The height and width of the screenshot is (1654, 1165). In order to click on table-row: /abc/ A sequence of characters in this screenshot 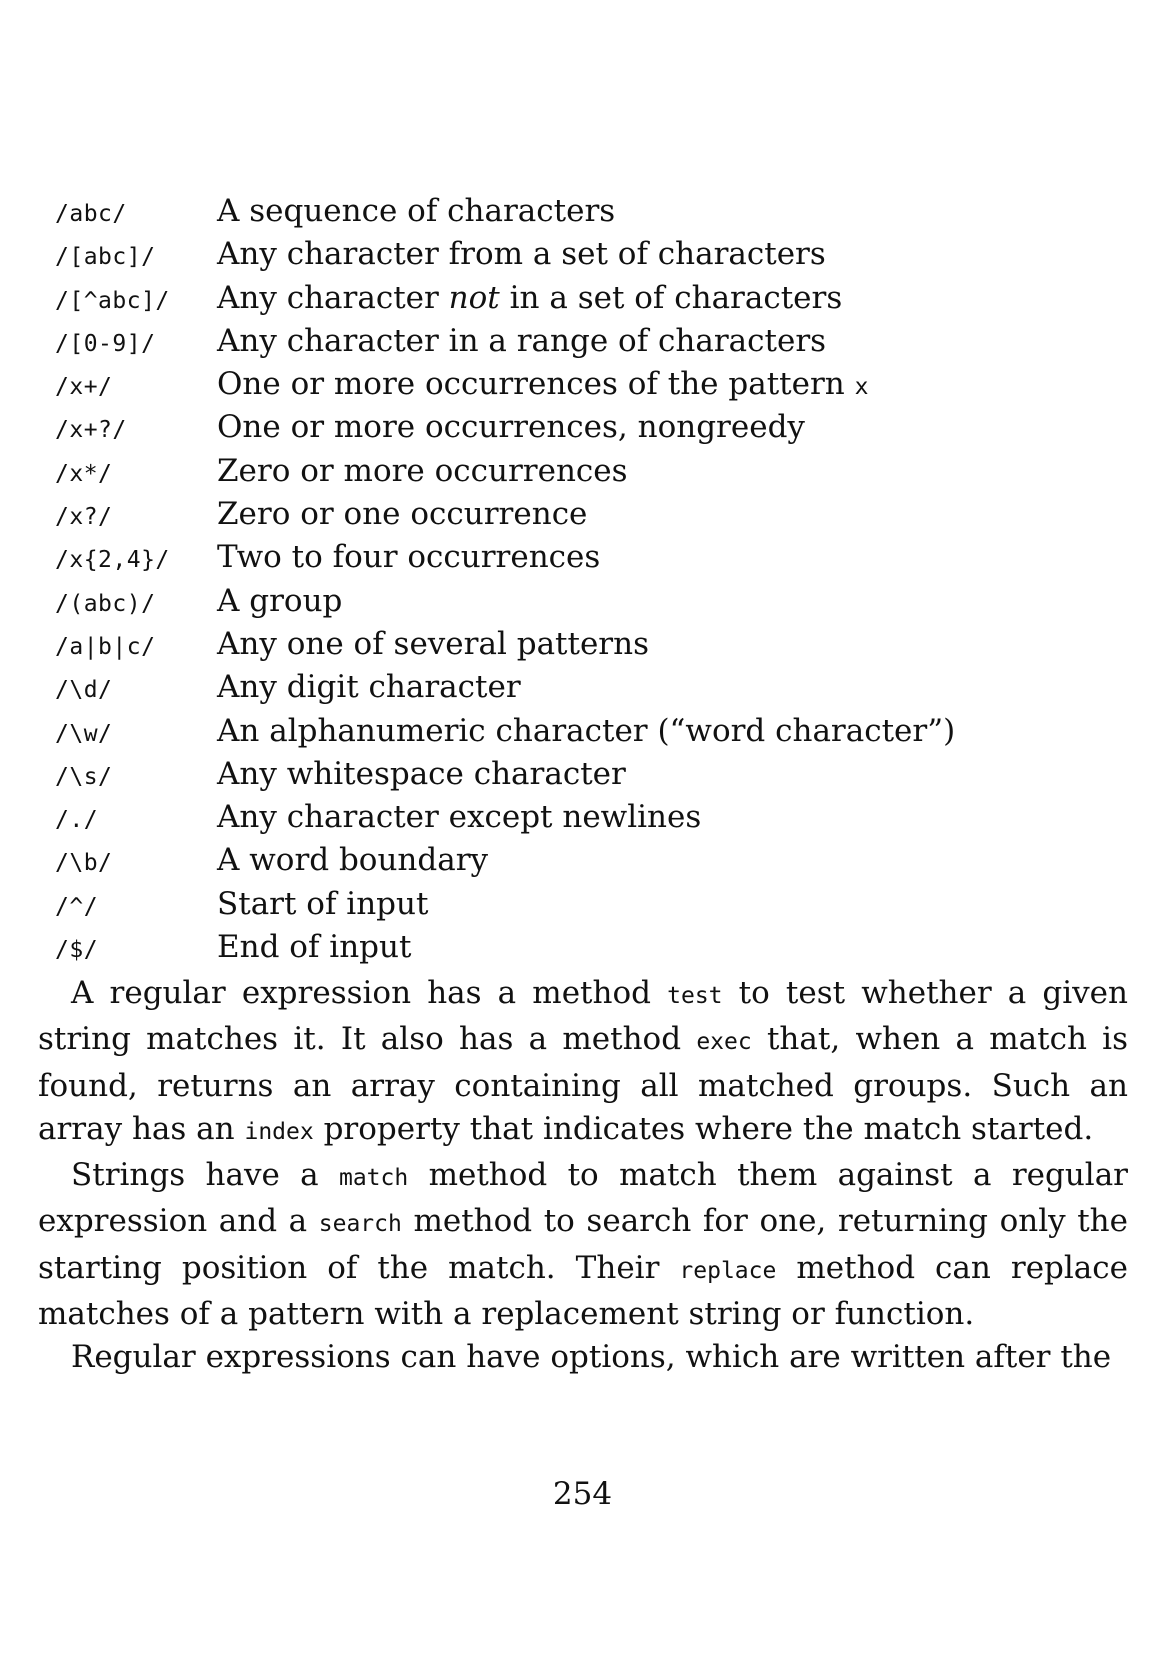, I will do `click(585, 214)`.